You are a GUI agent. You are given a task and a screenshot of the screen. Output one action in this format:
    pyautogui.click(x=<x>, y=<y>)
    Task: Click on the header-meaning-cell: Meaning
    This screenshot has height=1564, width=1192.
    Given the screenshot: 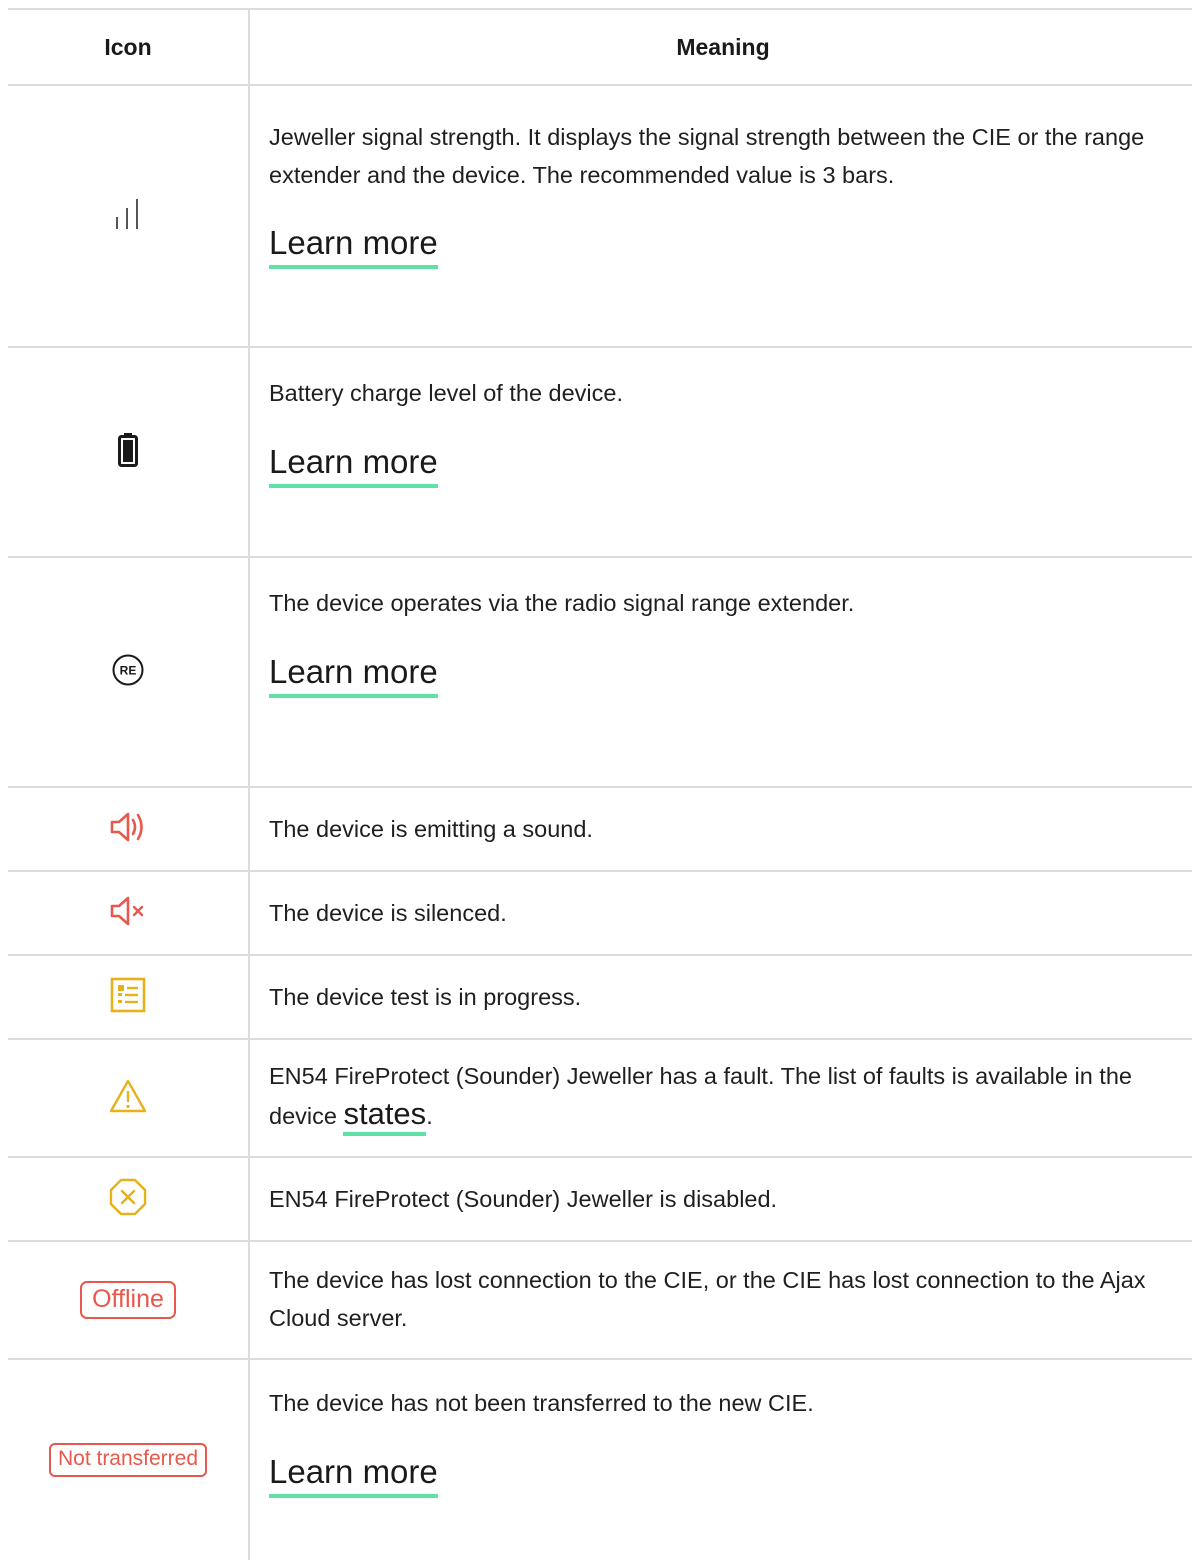 What is the action you would take?
    pyautogui.click(x=721, y=47)
    